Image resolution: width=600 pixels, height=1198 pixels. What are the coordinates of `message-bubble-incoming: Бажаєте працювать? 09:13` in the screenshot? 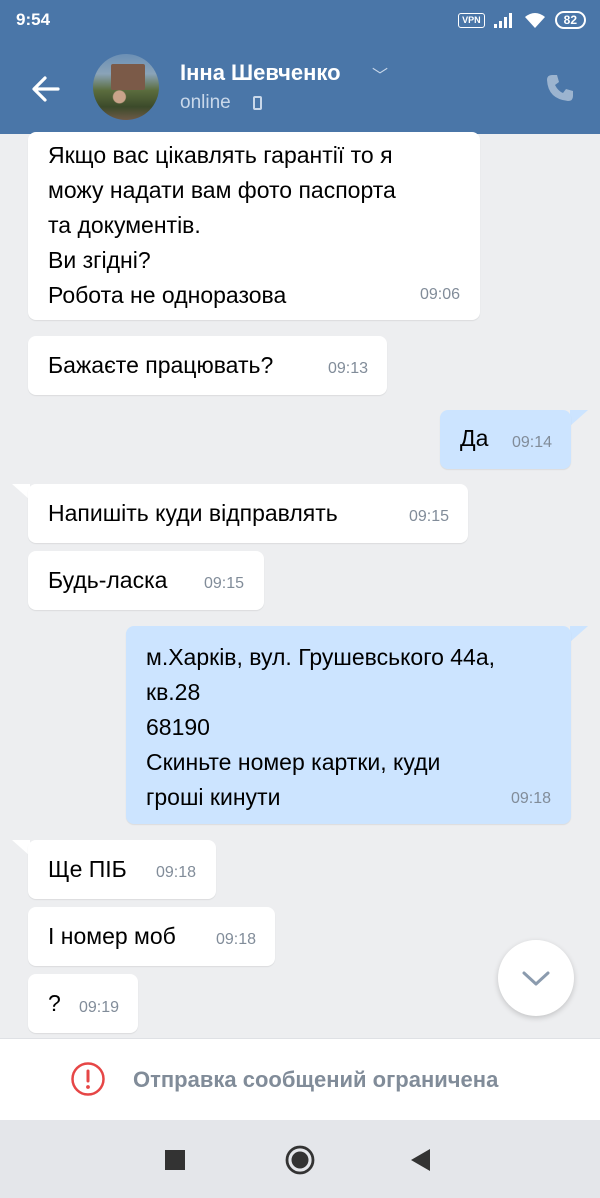 It's located at (207, 365).